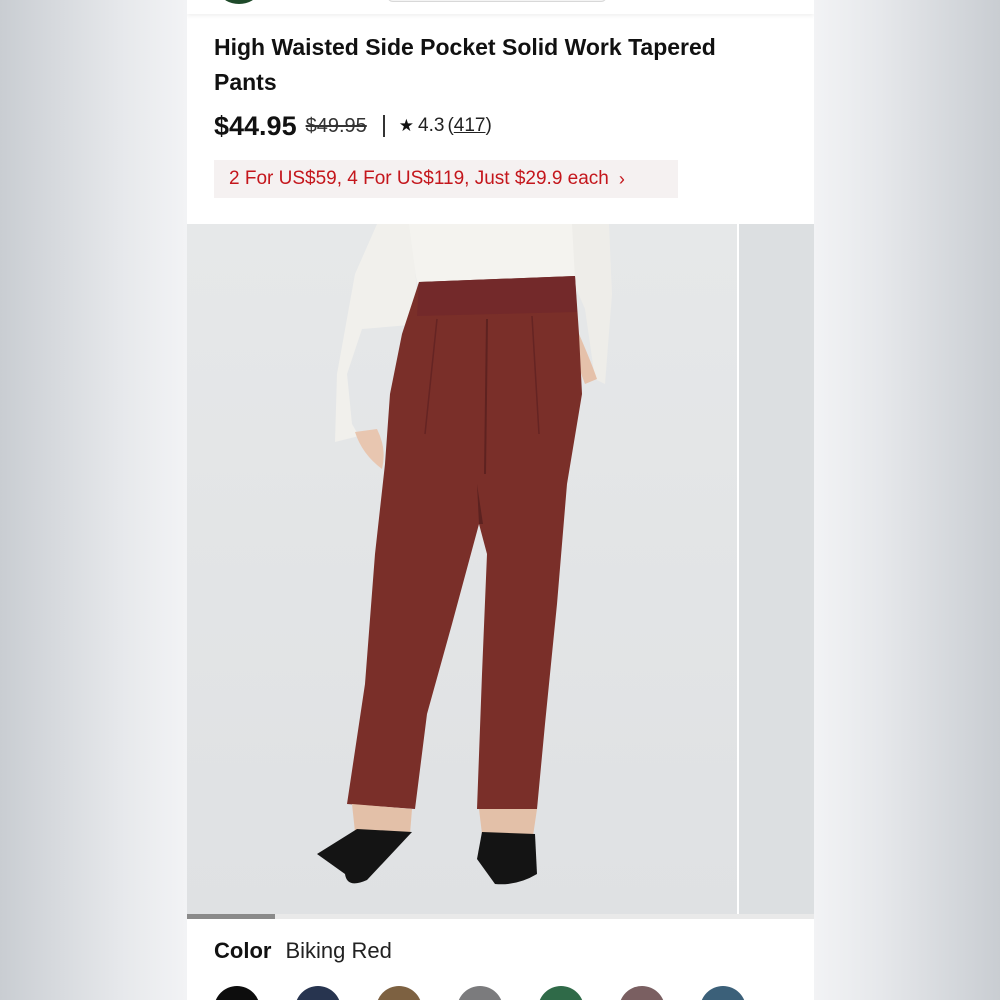 Image resolution: width=1000 pixels, height=1000 pixels. What do you see at coordinates (464, 542) in the screenshot?
I see `pants` at bounding box center [464, 542].